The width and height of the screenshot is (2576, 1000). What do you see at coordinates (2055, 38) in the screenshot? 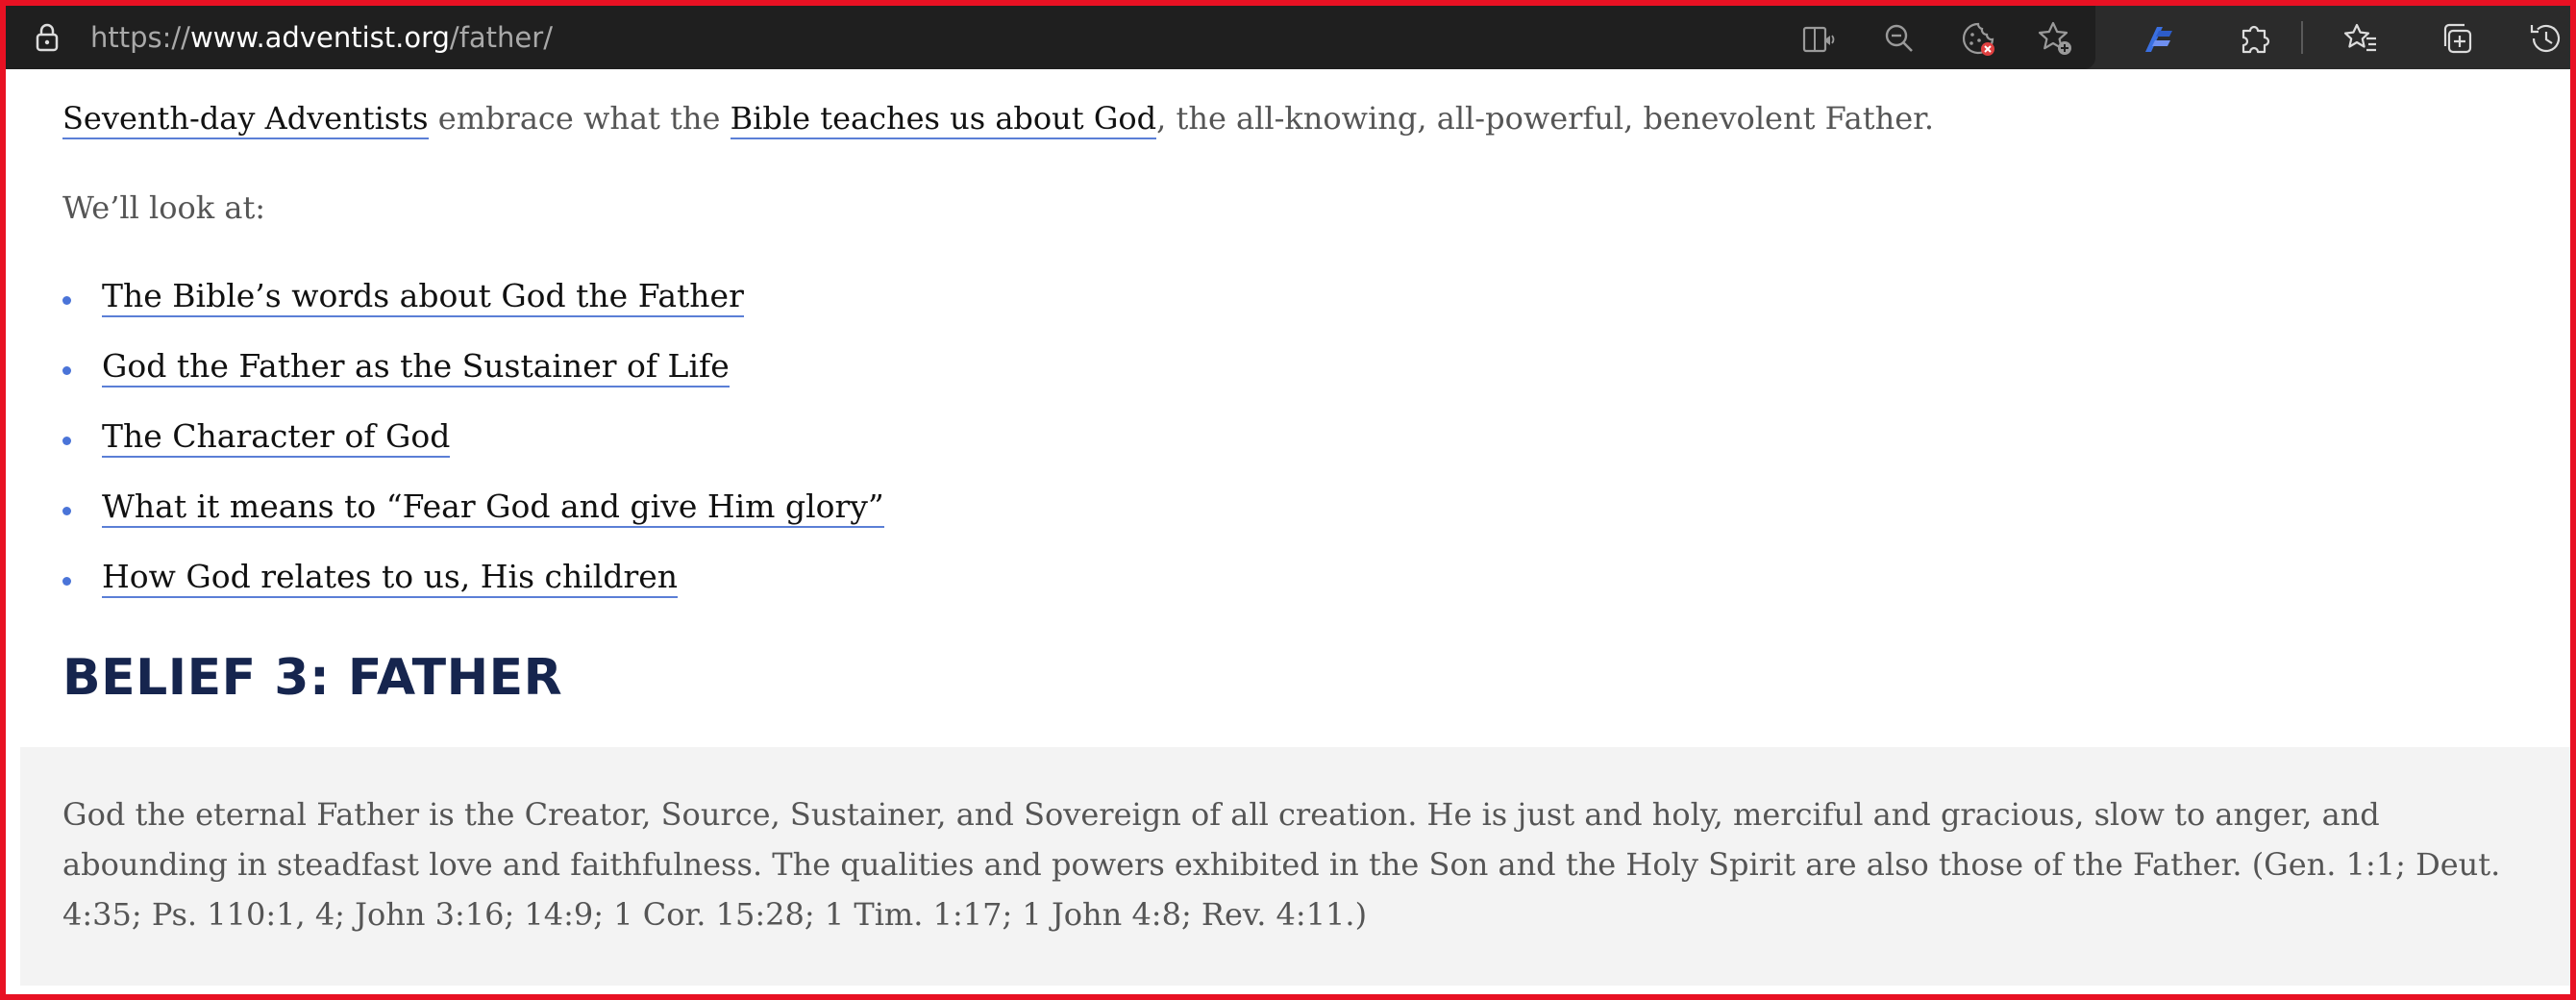
I see `add-favorite-icon` at bounding box center [2055, 38].